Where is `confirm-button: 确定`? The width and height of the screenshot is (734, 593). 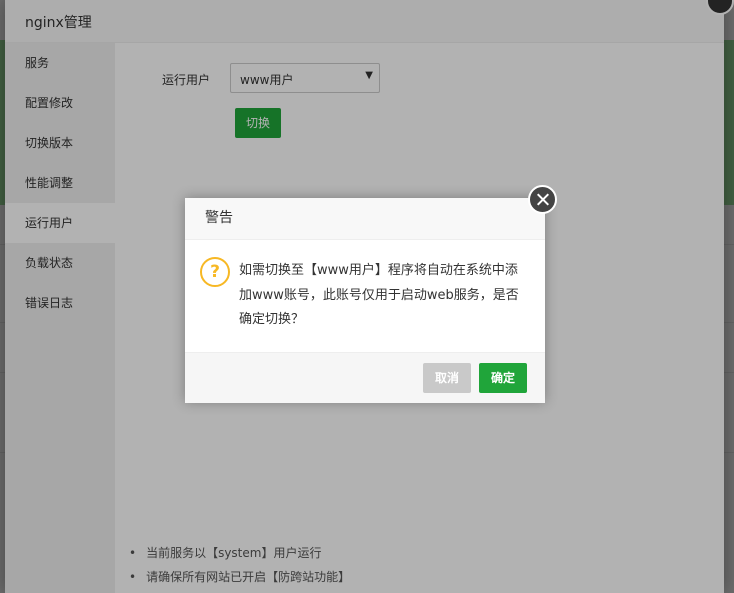 confirm-button: 确定 is located at coordinates (503, 378).